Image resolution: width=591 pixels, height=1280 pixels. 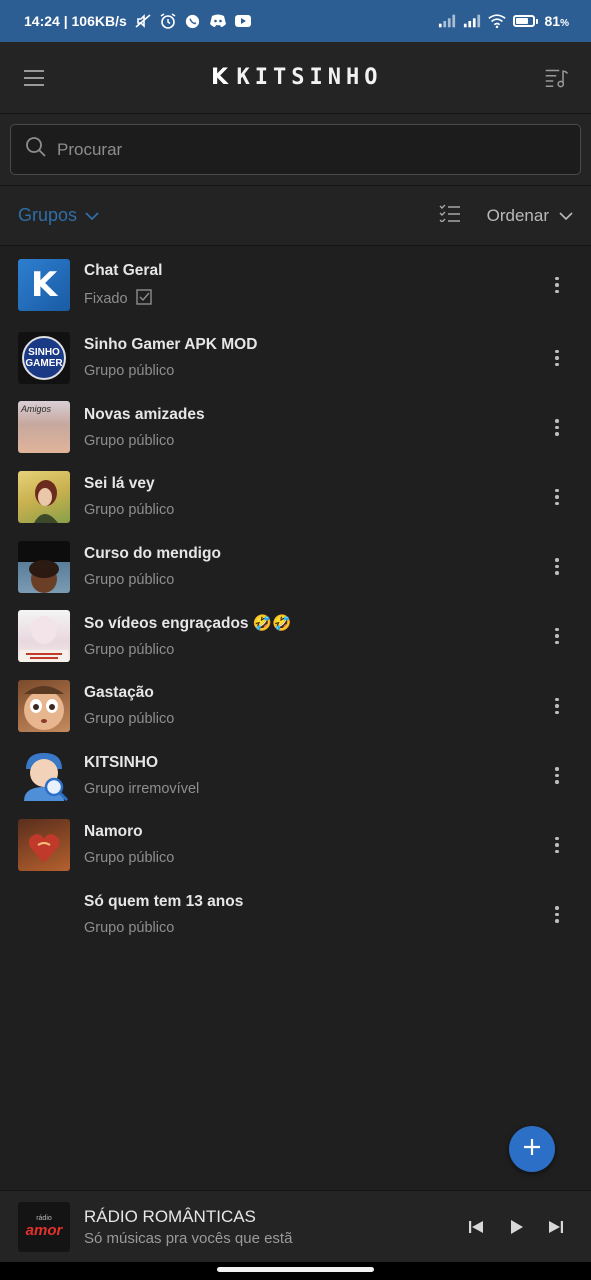 I want to click on group-title: Namoro, so click(x=113, y=832).